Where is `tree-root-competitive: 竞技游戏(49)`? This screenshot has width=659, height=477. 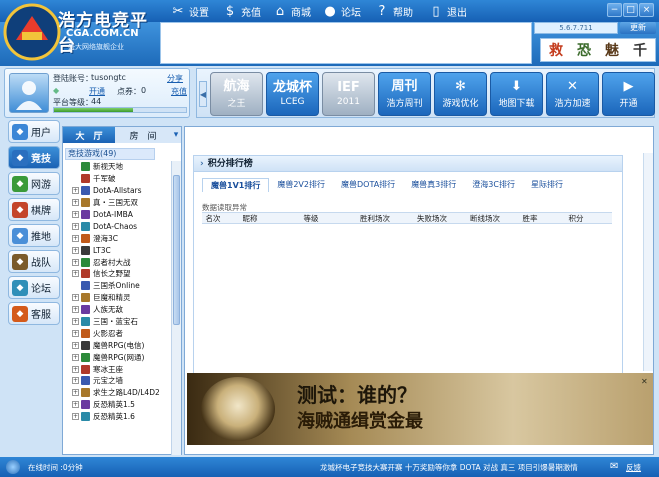
tree-root-competitive: 竞技游戏(49) is located at coordinates (110, 154).